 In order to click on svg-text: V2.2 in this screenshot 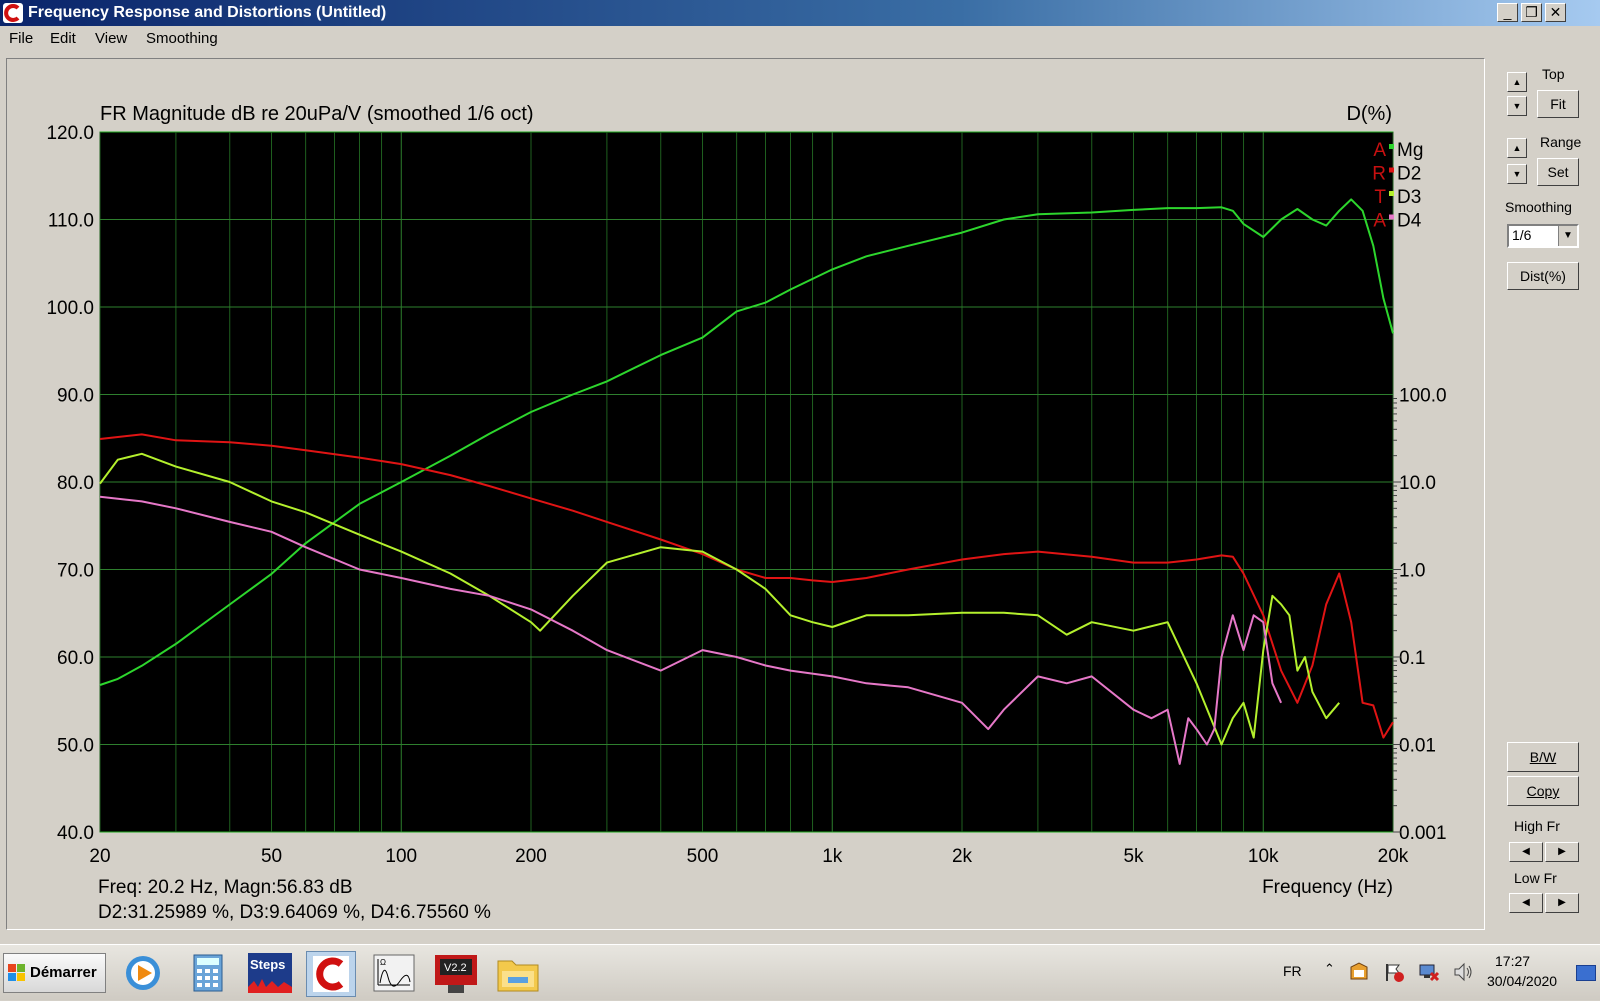, I will do `click(455, 968)`.